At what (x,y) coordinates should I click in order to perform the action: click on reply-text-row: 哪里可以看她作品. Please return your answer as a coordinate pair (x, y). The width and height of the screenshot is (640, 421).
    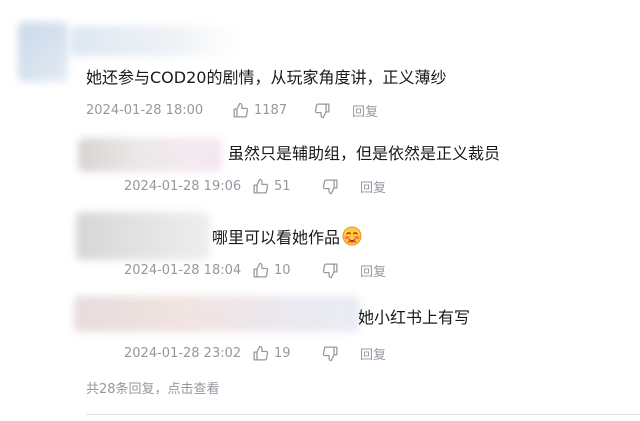
    Looking at the image, I should click on (287, 237).